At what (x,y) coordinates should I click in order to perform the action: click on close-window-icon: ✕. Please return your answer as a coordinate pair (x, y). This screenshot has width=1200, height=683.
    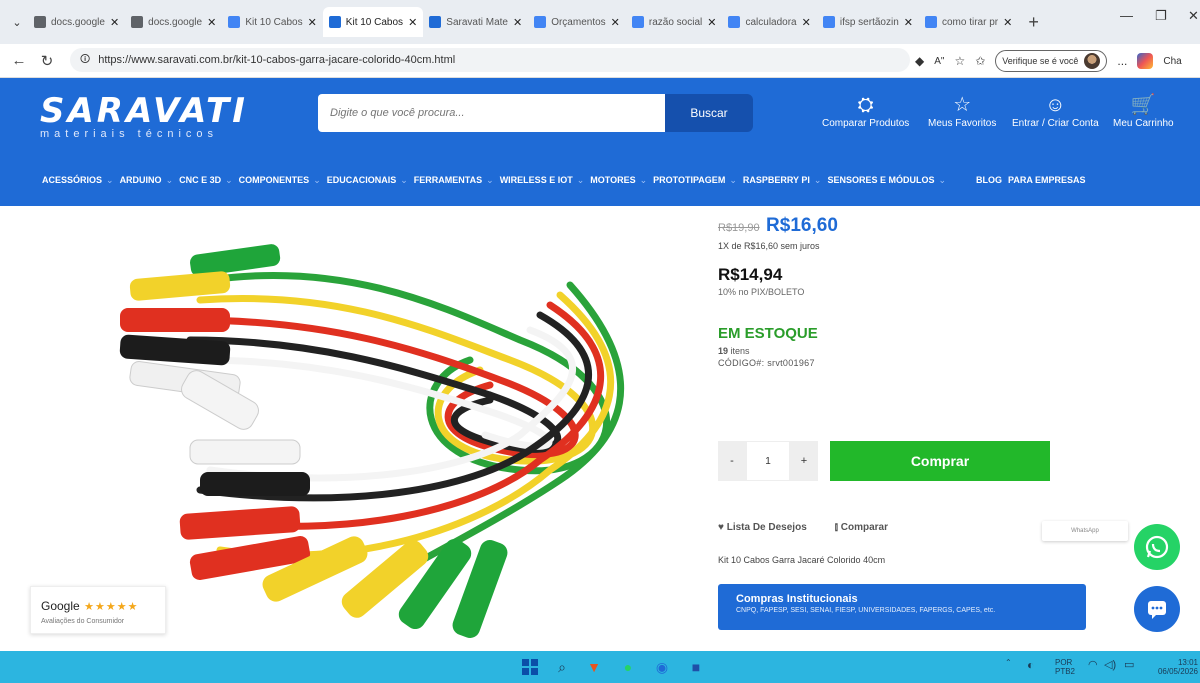
    Looking at the image, I should click on (1193, 16).